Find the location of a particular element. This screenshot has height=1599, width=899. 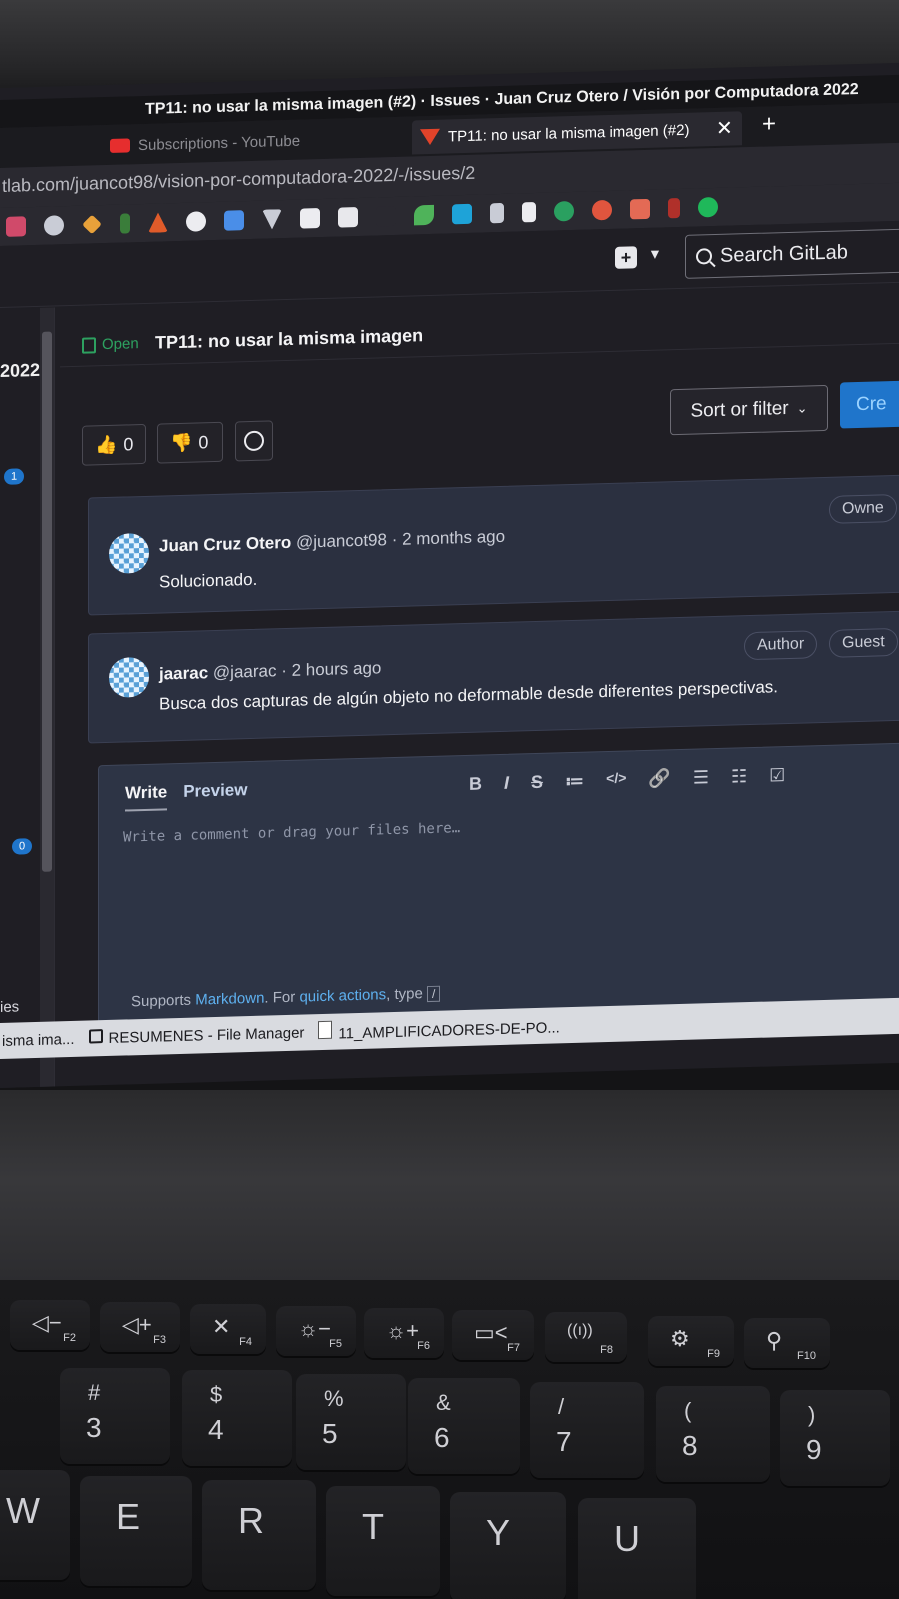

drive-icon is located at coordinates (158, 222).